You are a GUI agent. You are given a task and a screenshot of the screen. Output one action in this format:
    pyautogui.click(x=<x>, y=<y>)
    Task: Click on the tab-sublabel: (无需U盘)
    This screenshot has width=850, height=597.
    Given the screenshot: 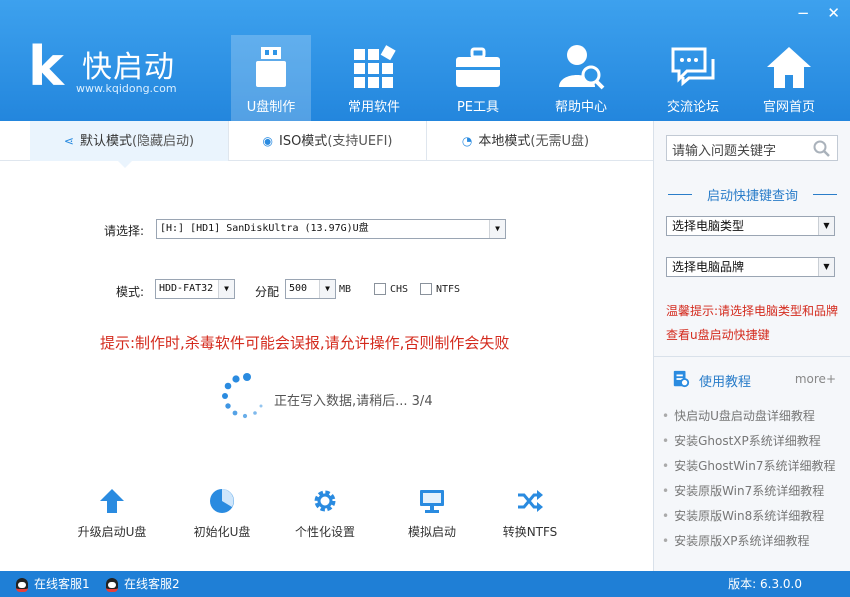 What is the action you would take?
    pyautogui.click(x=560, y=141)
    